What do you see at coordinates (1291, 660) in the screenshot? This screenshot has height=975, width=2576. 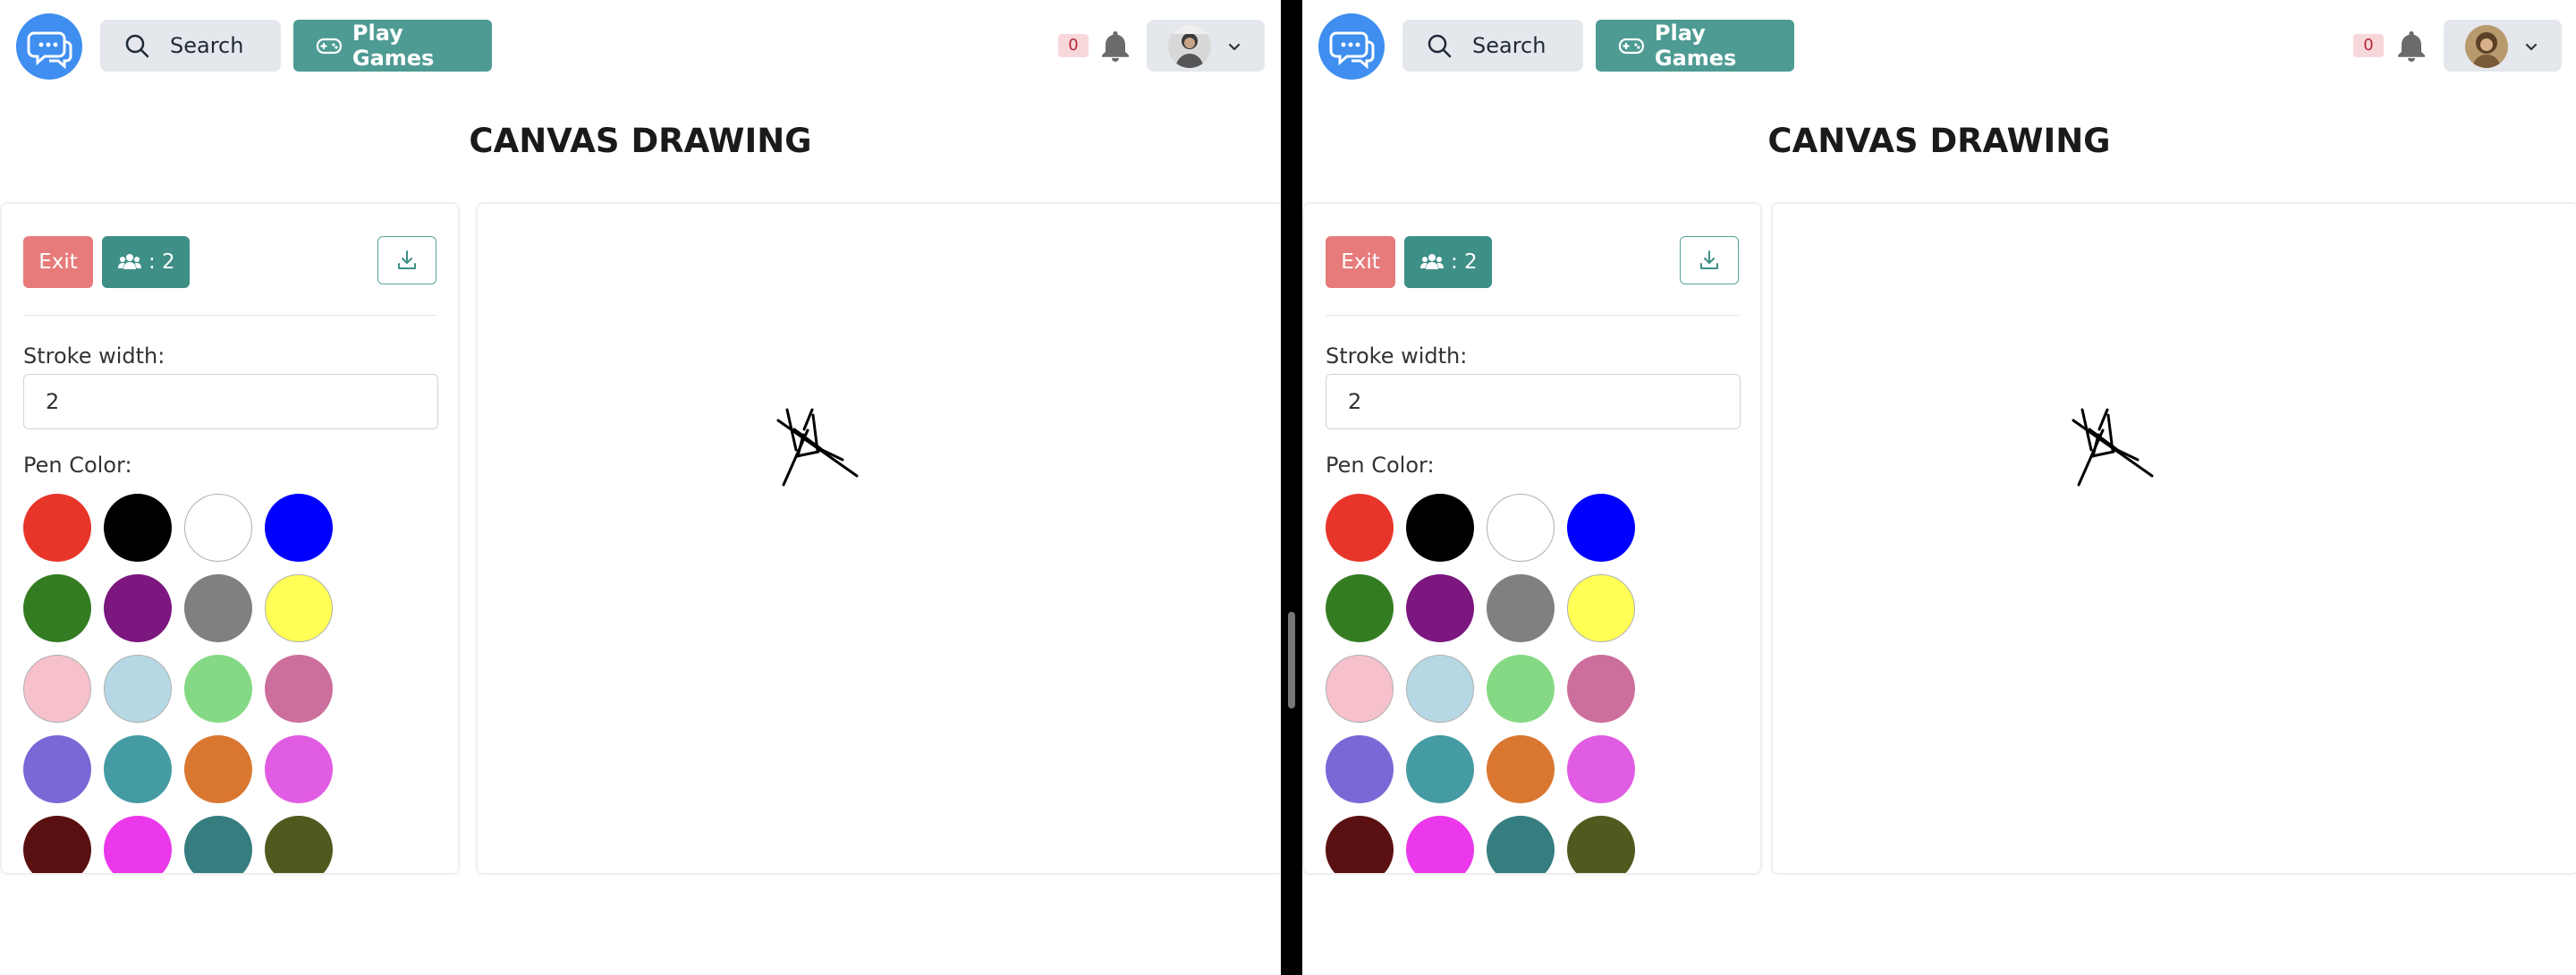 I see `scrollbar` at bounding box center [1291, 660].